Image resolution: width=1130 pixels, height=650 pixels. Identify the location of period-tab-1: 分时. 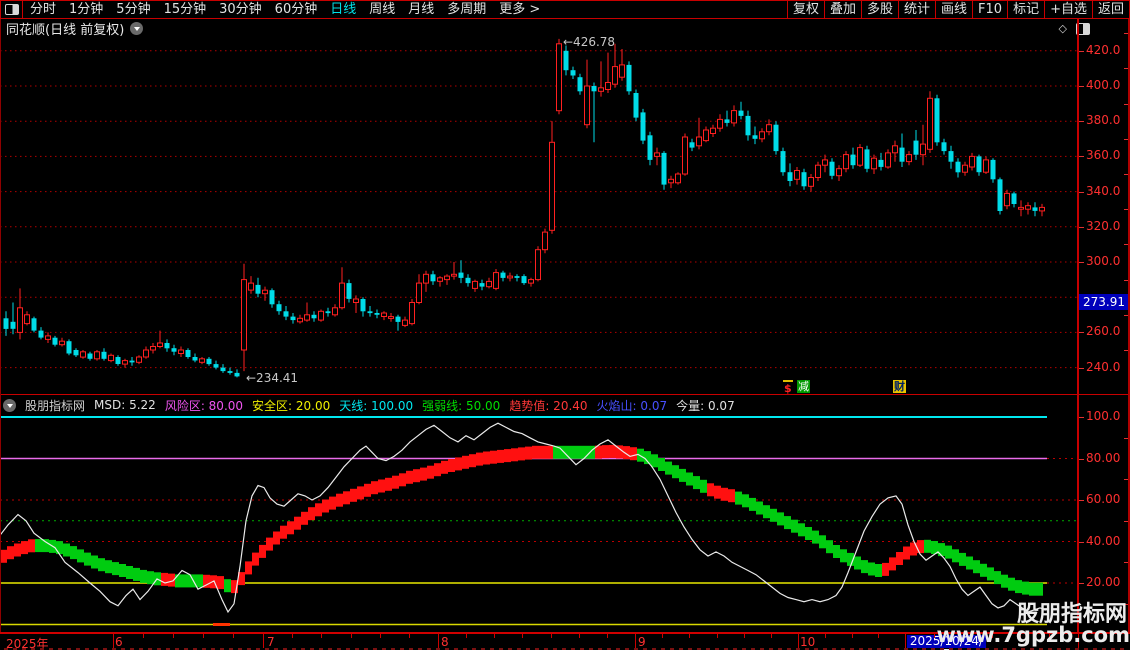
(43, 9).